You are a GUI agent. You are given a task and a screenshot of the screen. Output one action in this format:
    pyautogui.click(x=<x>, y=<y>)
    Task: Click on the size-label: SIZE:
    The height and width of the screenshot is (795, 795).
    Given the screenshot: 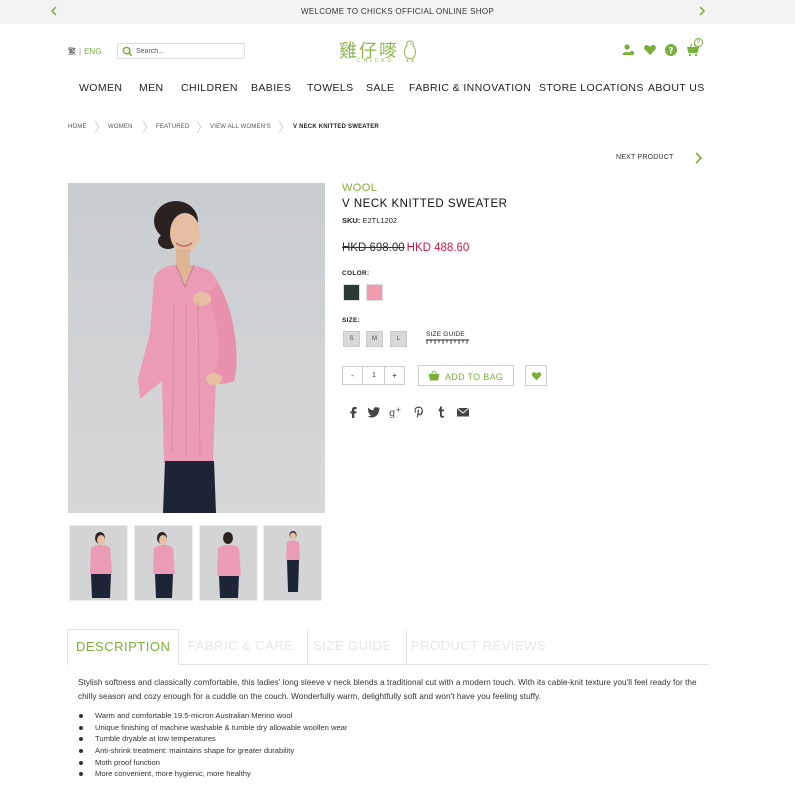 What is the action you would take?
    pyautogui.click(x=351, y=320)
    